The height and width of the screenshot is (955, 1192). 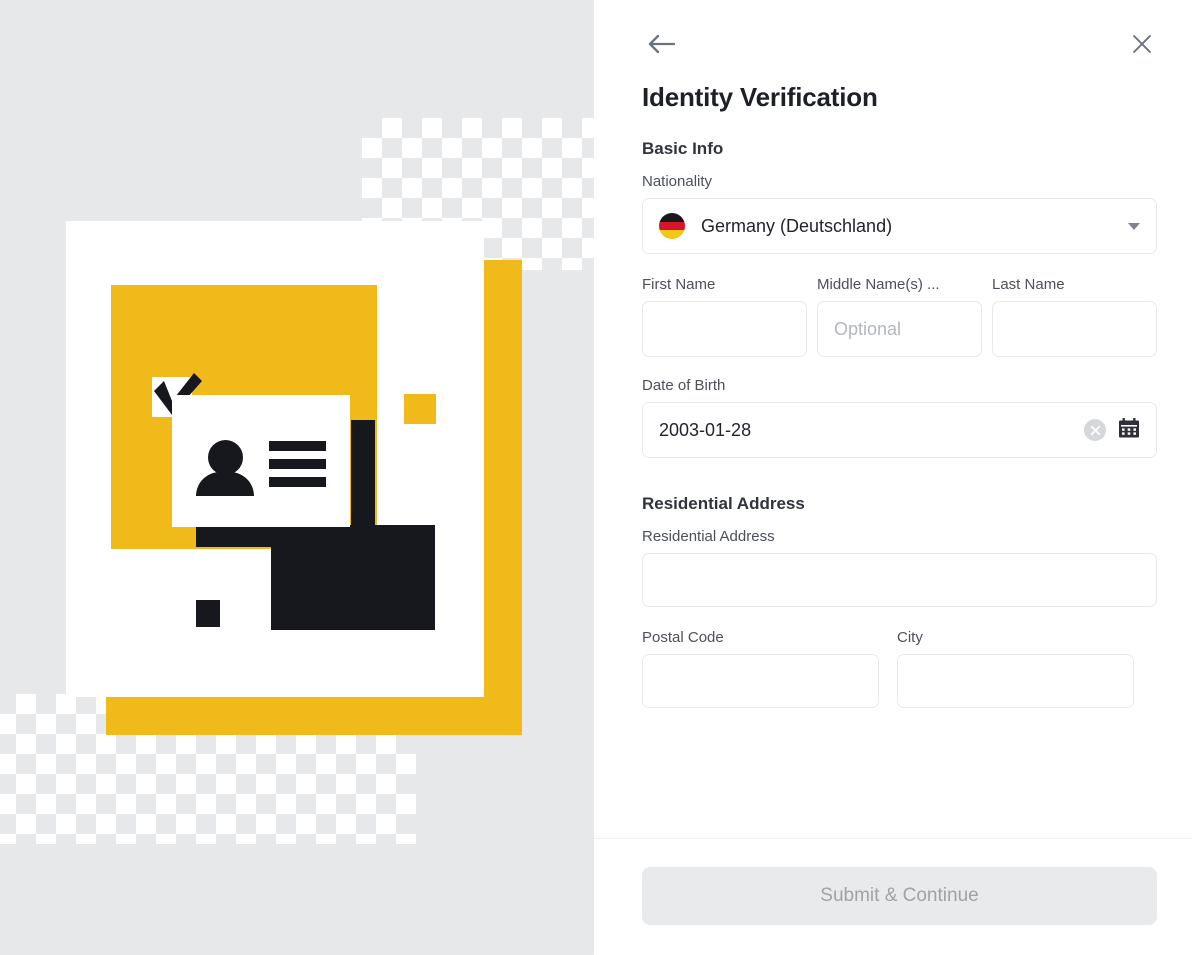 I want to click on germany-flag-icon, so click(x=672, y=226).